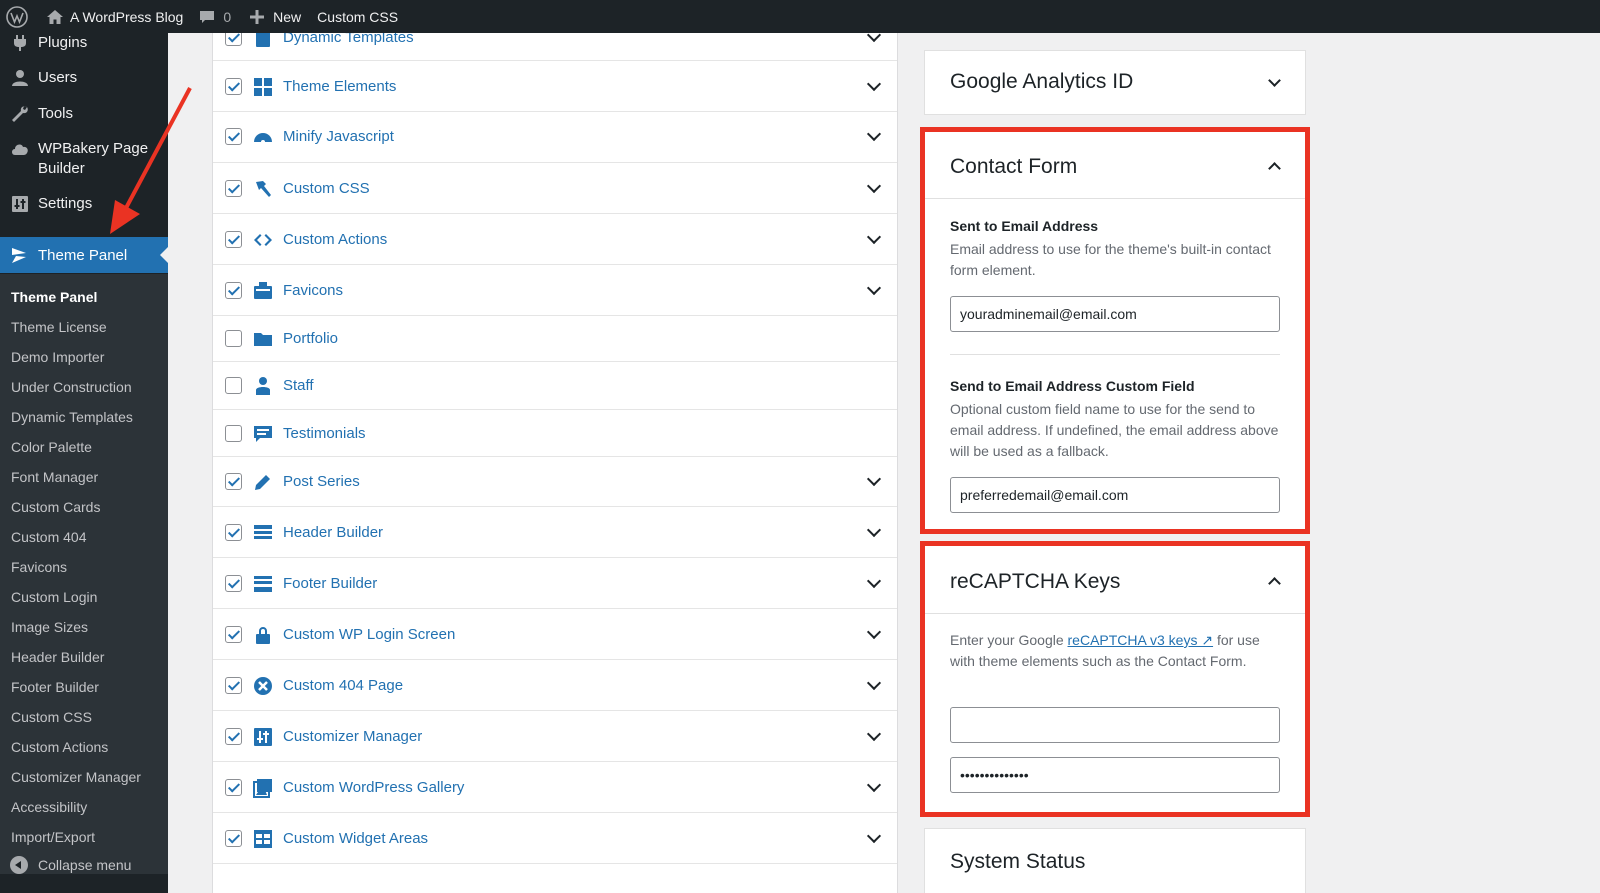  I want to click on module-name: Dynamic Templates, so click(348, 40).